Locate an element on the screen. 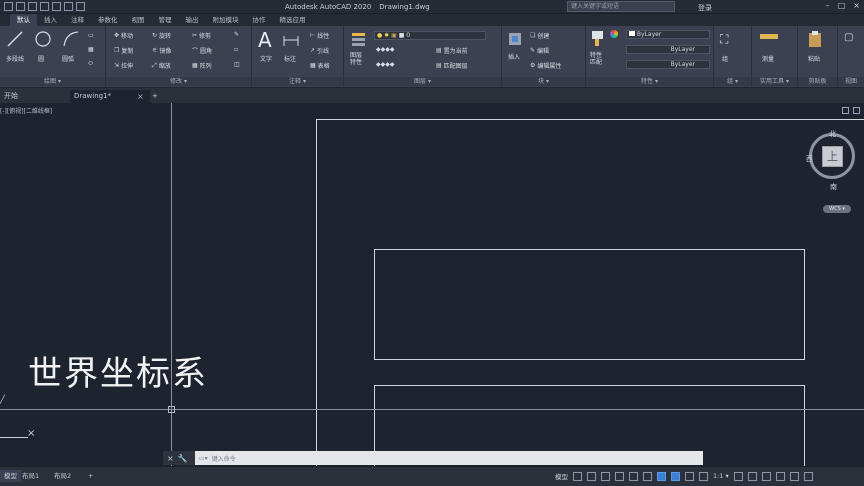 The height and width of the screenshot is (486, 864). modify-panel-title: 修改 ▾ is located at coordinates (178, 81).